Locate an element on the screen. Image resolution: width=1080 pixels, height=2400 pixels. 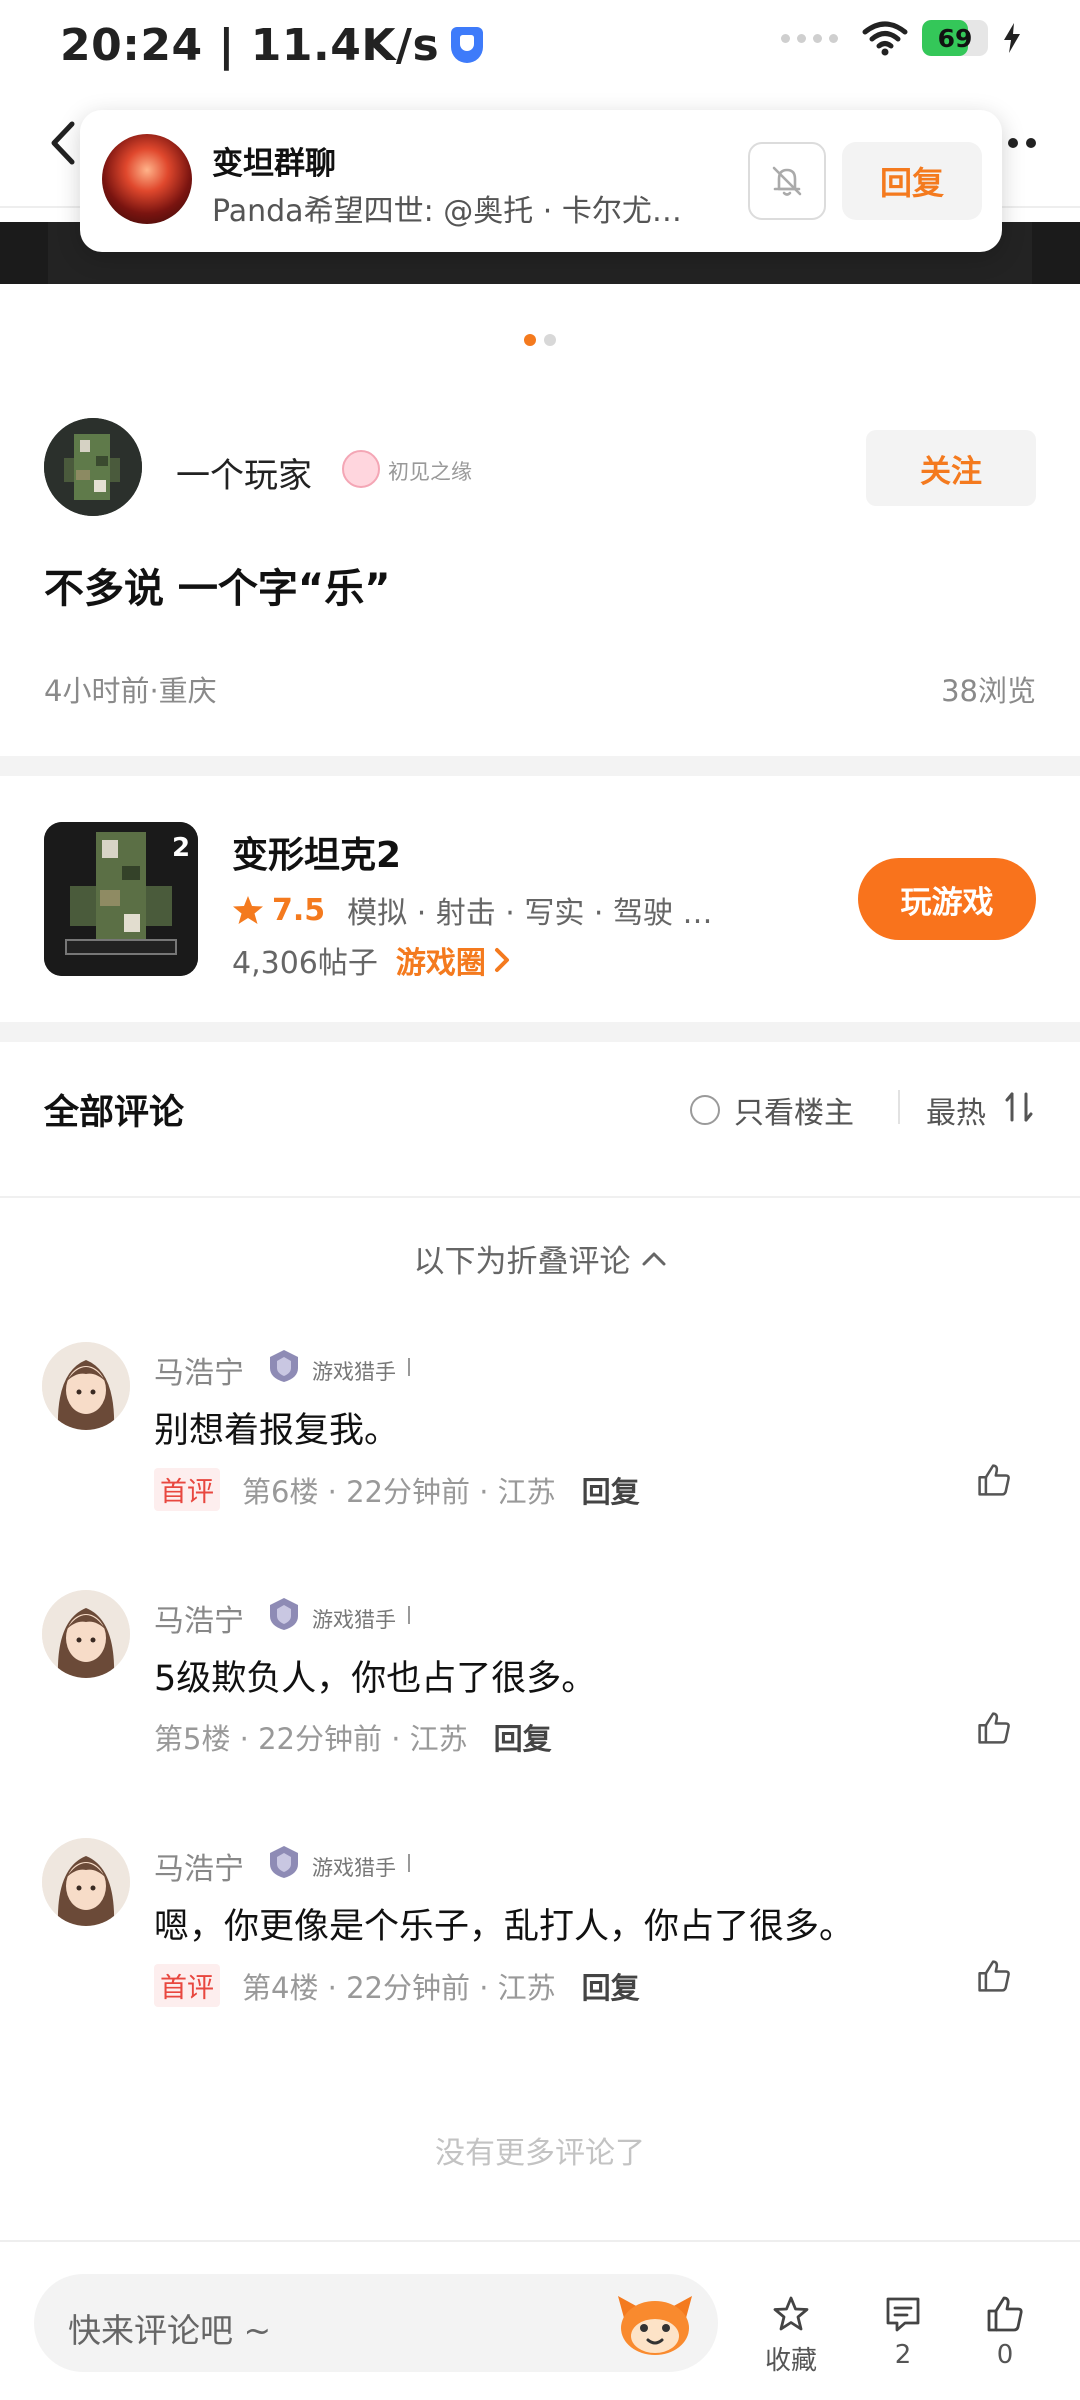
play-game-button: 玩游戏 is located at coordinates (947, 899).